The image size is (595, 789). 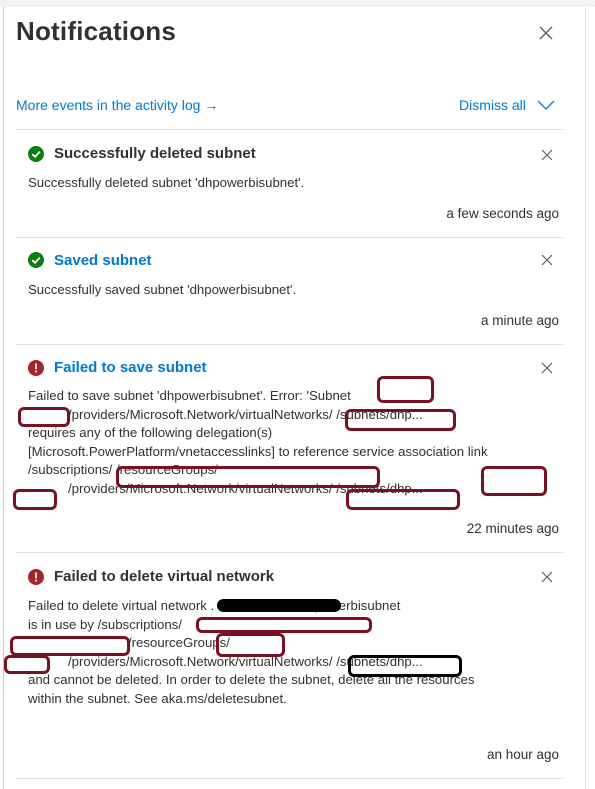 What do you see at coordinates (522, 754) in the screenshot?
I see `notification-time: an hour ago` at bounding box center [522, 754].